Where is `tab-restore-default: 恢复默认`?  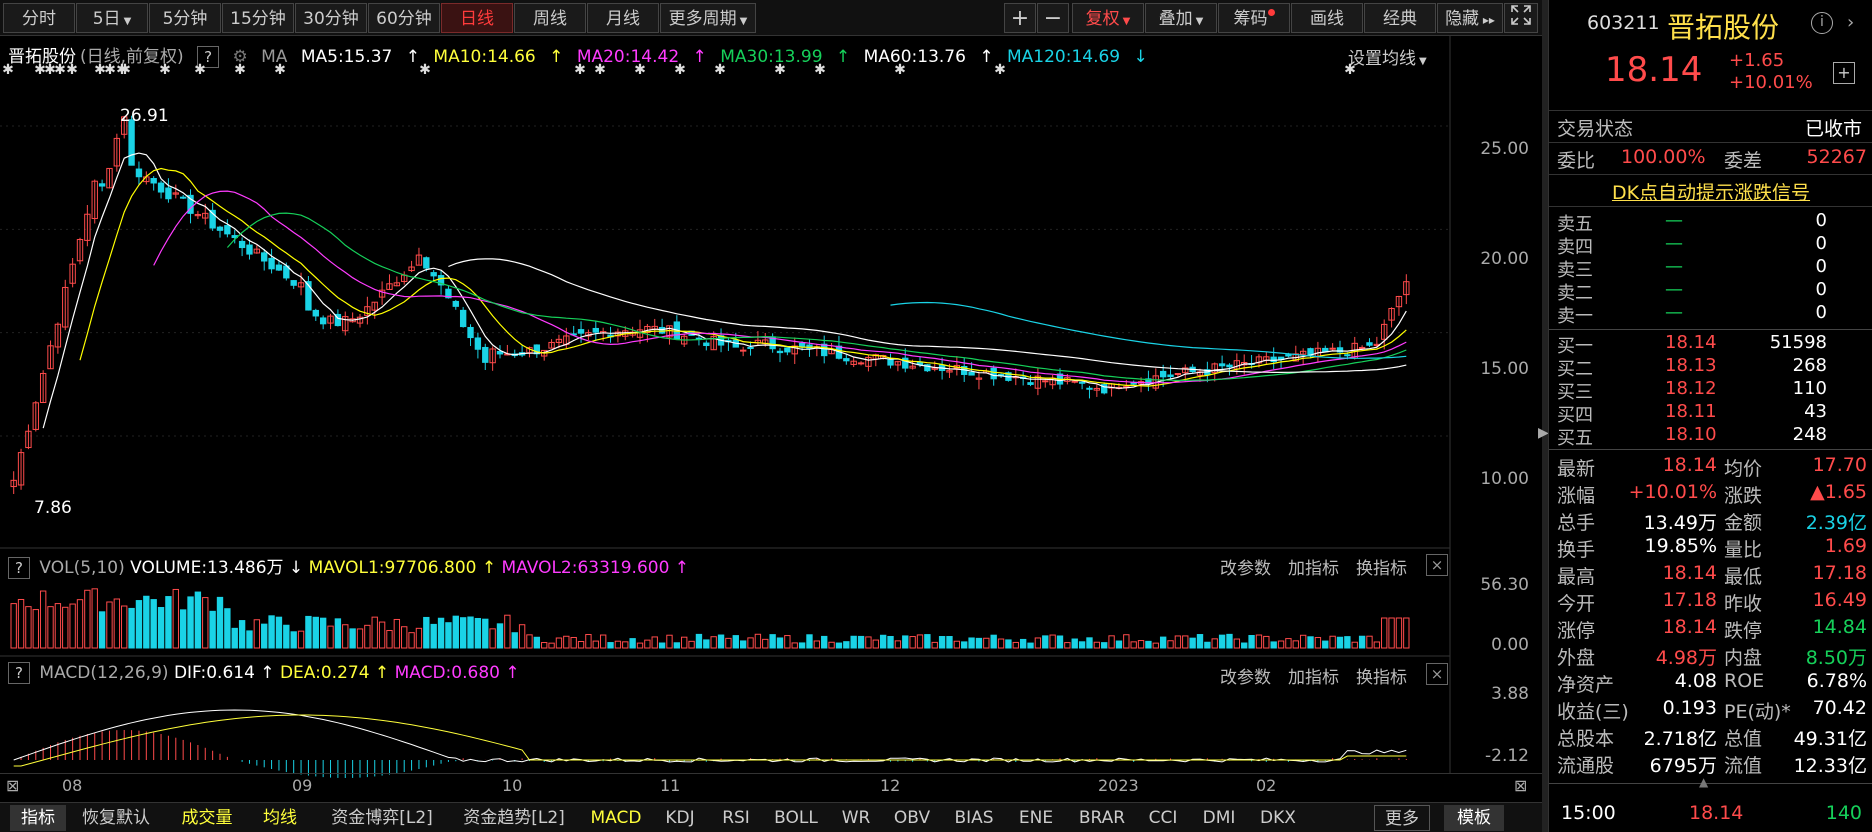
tab-restore-default: 恢复默认 is located at coordinates (116, 818).